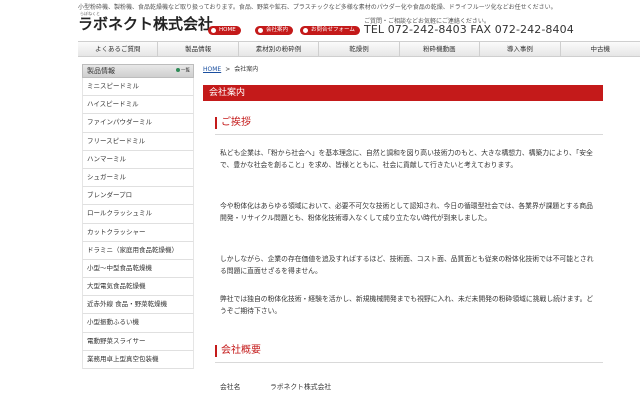 The width and height of the screenshot is (640, 400). What do you see at coordinates (138, 178) in the screenshot?
I see `sidebar-item: シュガーミル` at bounding box center [138, 178].